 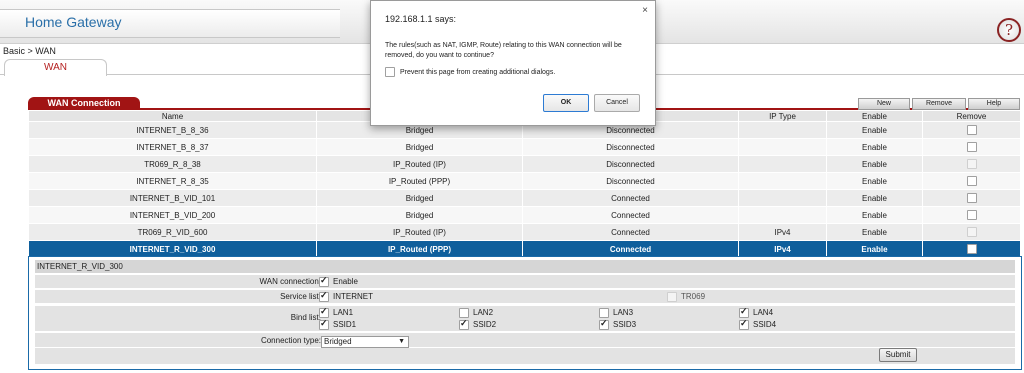 I want to click on enable-checkbox, so click(x=324, y=281).